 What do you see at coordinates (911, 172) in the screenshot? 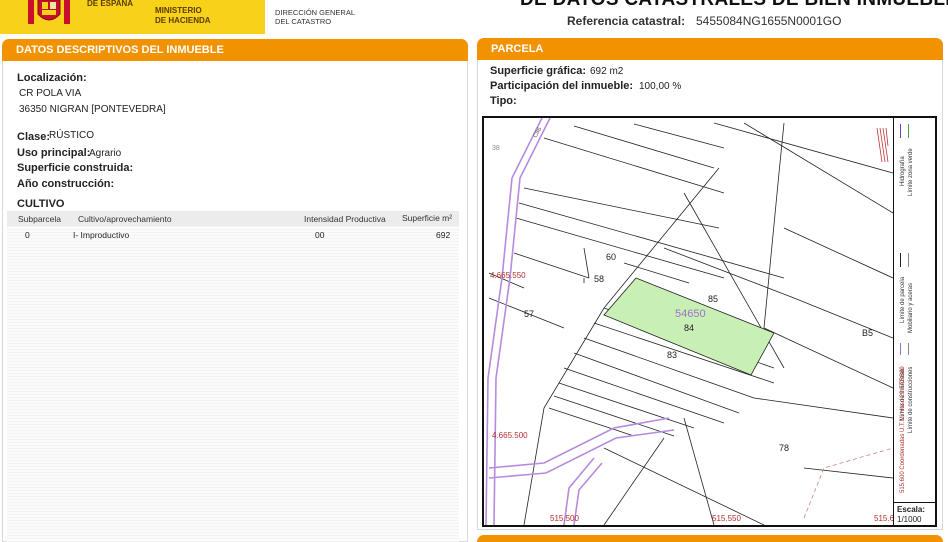
I see `legend-zona-verde: Límite zona verde` at bounding box center [911, 172].